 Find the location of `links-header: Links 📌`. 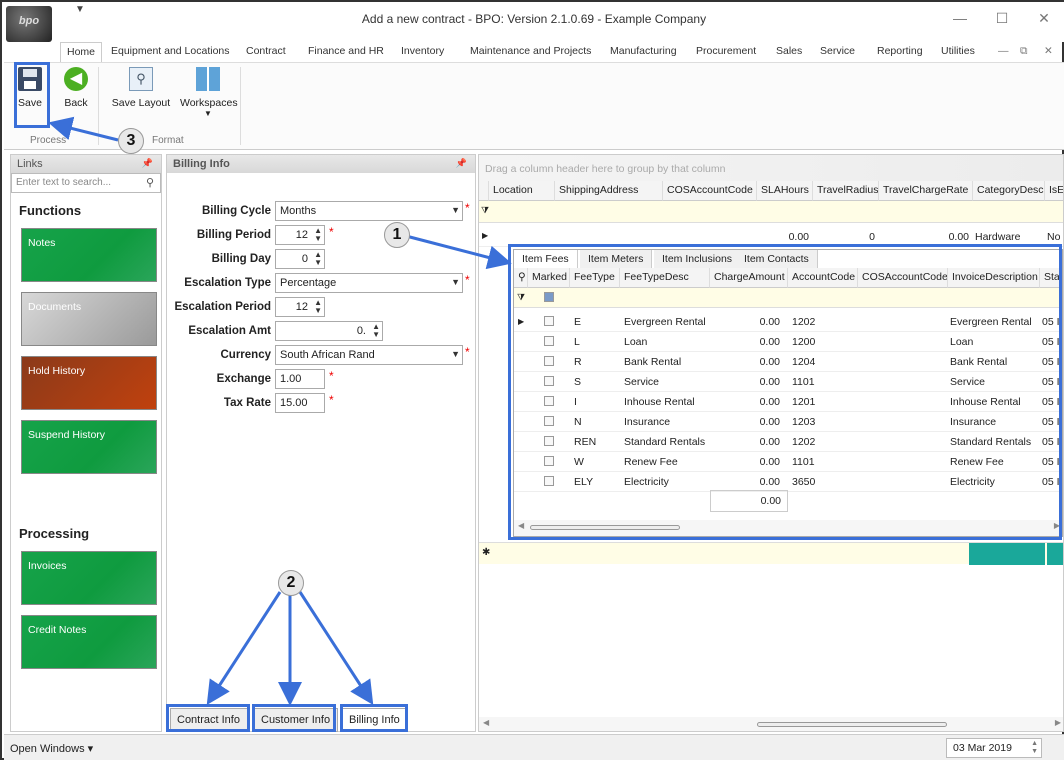

links-header: Links 📌 is located at coordinates (86, 164).